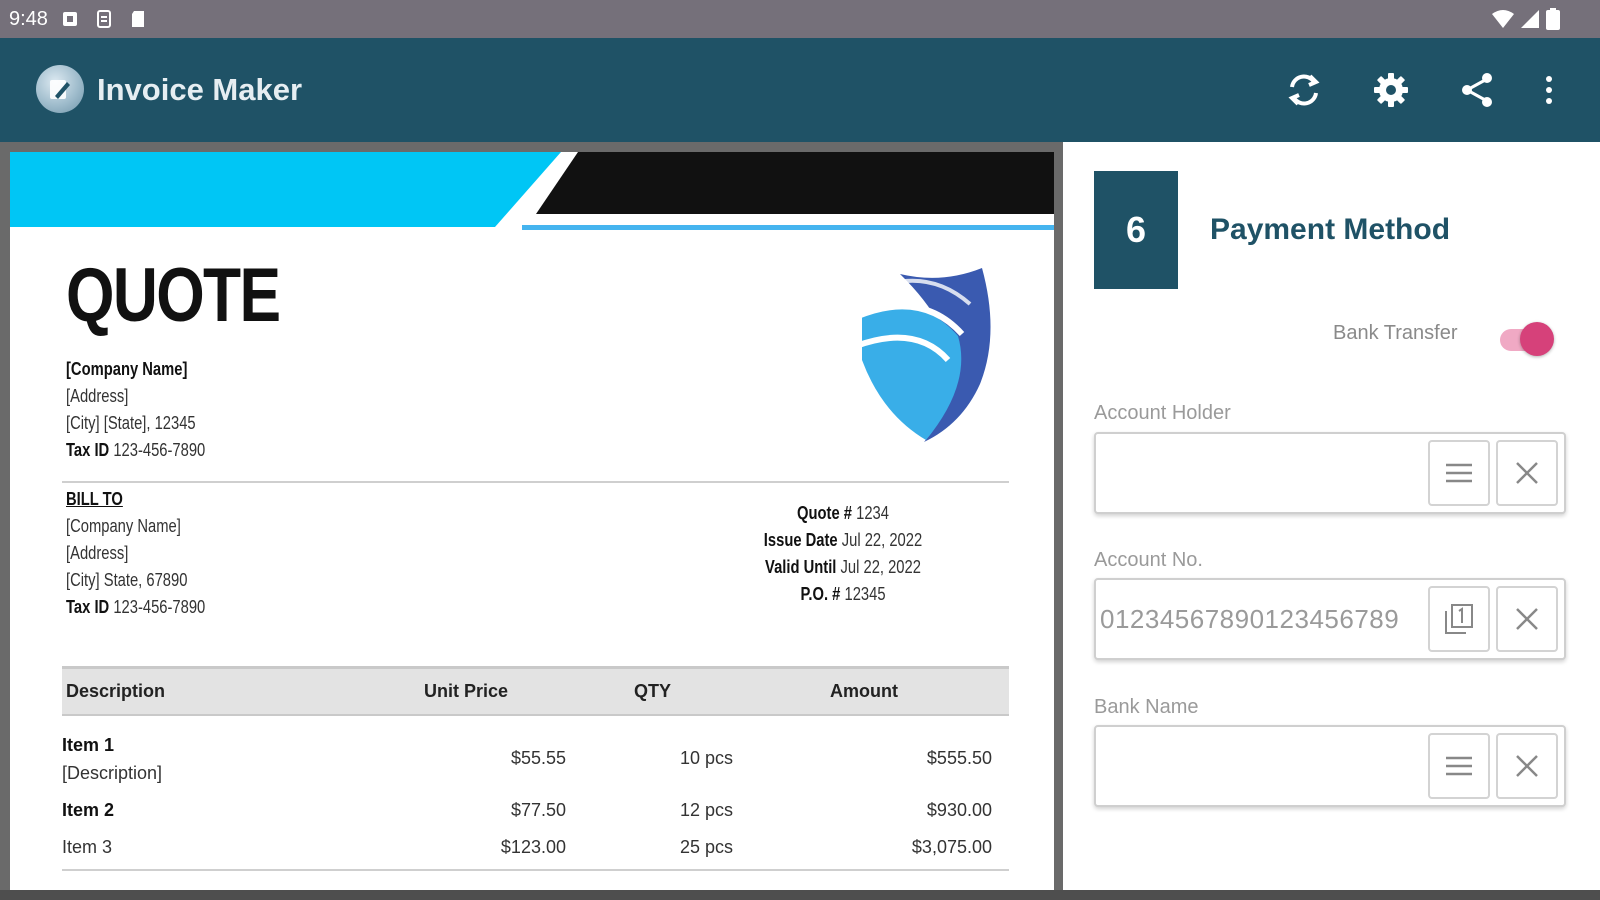 This screenshot has height=900, width=1600. I want to click on app-title: Invoice Maker, so click(200, 89).